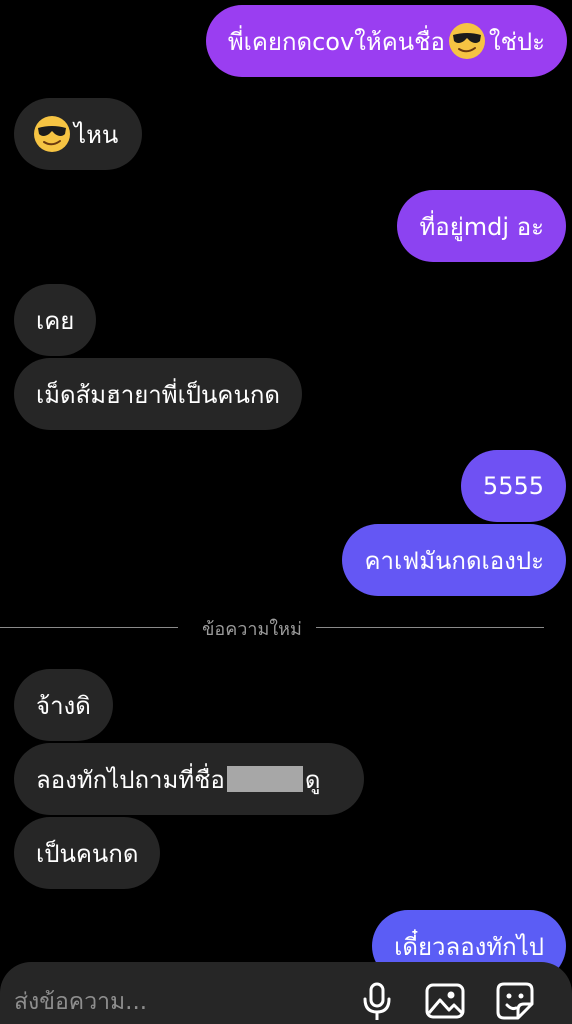  I want to click on message-text: ไหน, so click(96, 134).